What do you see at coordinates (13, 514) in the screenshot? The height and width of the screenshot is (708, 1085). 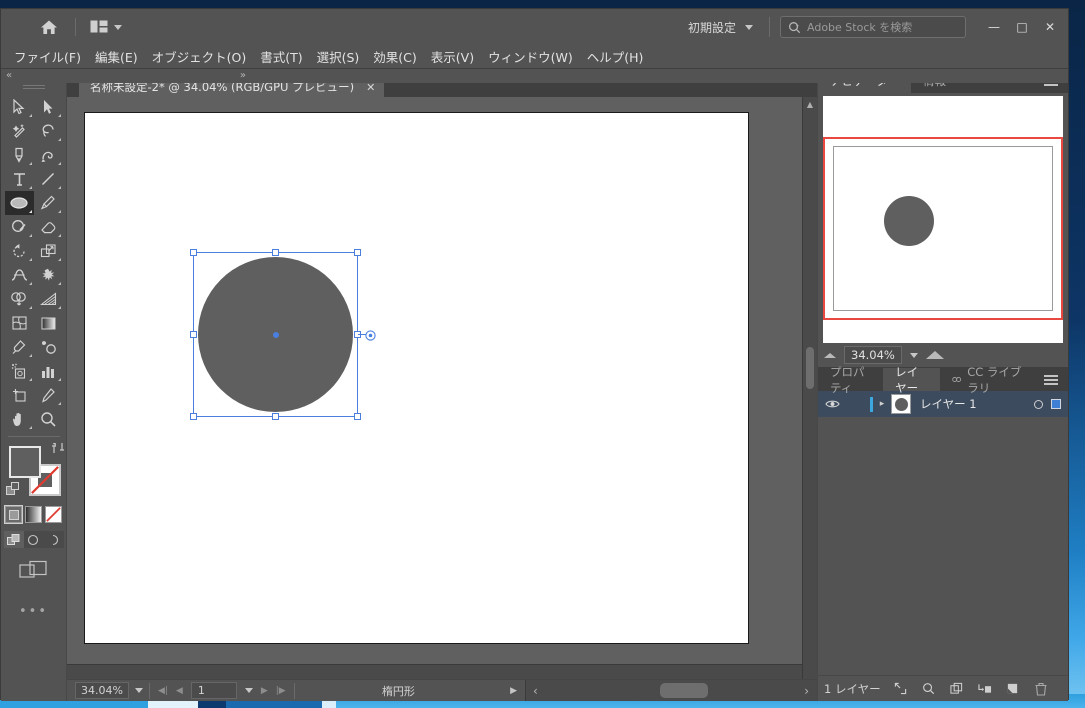 I see `color-swatch-button` at bounding box center [13, 514].